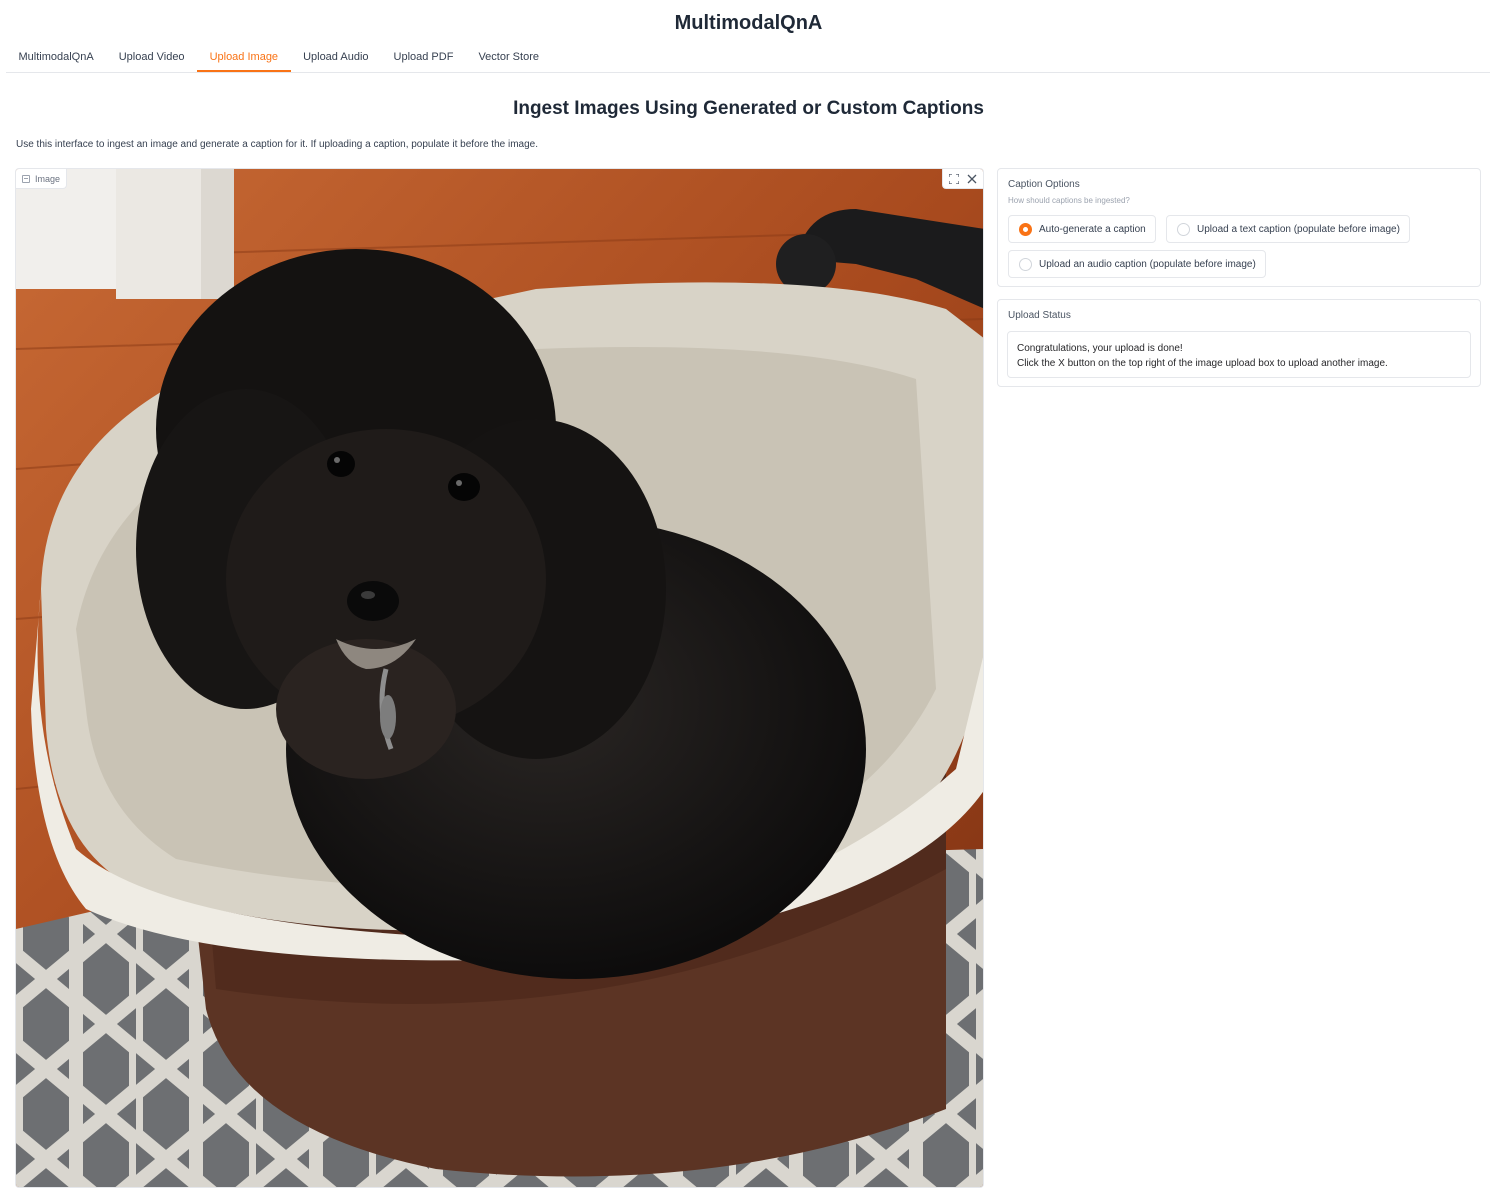  I want to click on image-icon, so click(26, 178).